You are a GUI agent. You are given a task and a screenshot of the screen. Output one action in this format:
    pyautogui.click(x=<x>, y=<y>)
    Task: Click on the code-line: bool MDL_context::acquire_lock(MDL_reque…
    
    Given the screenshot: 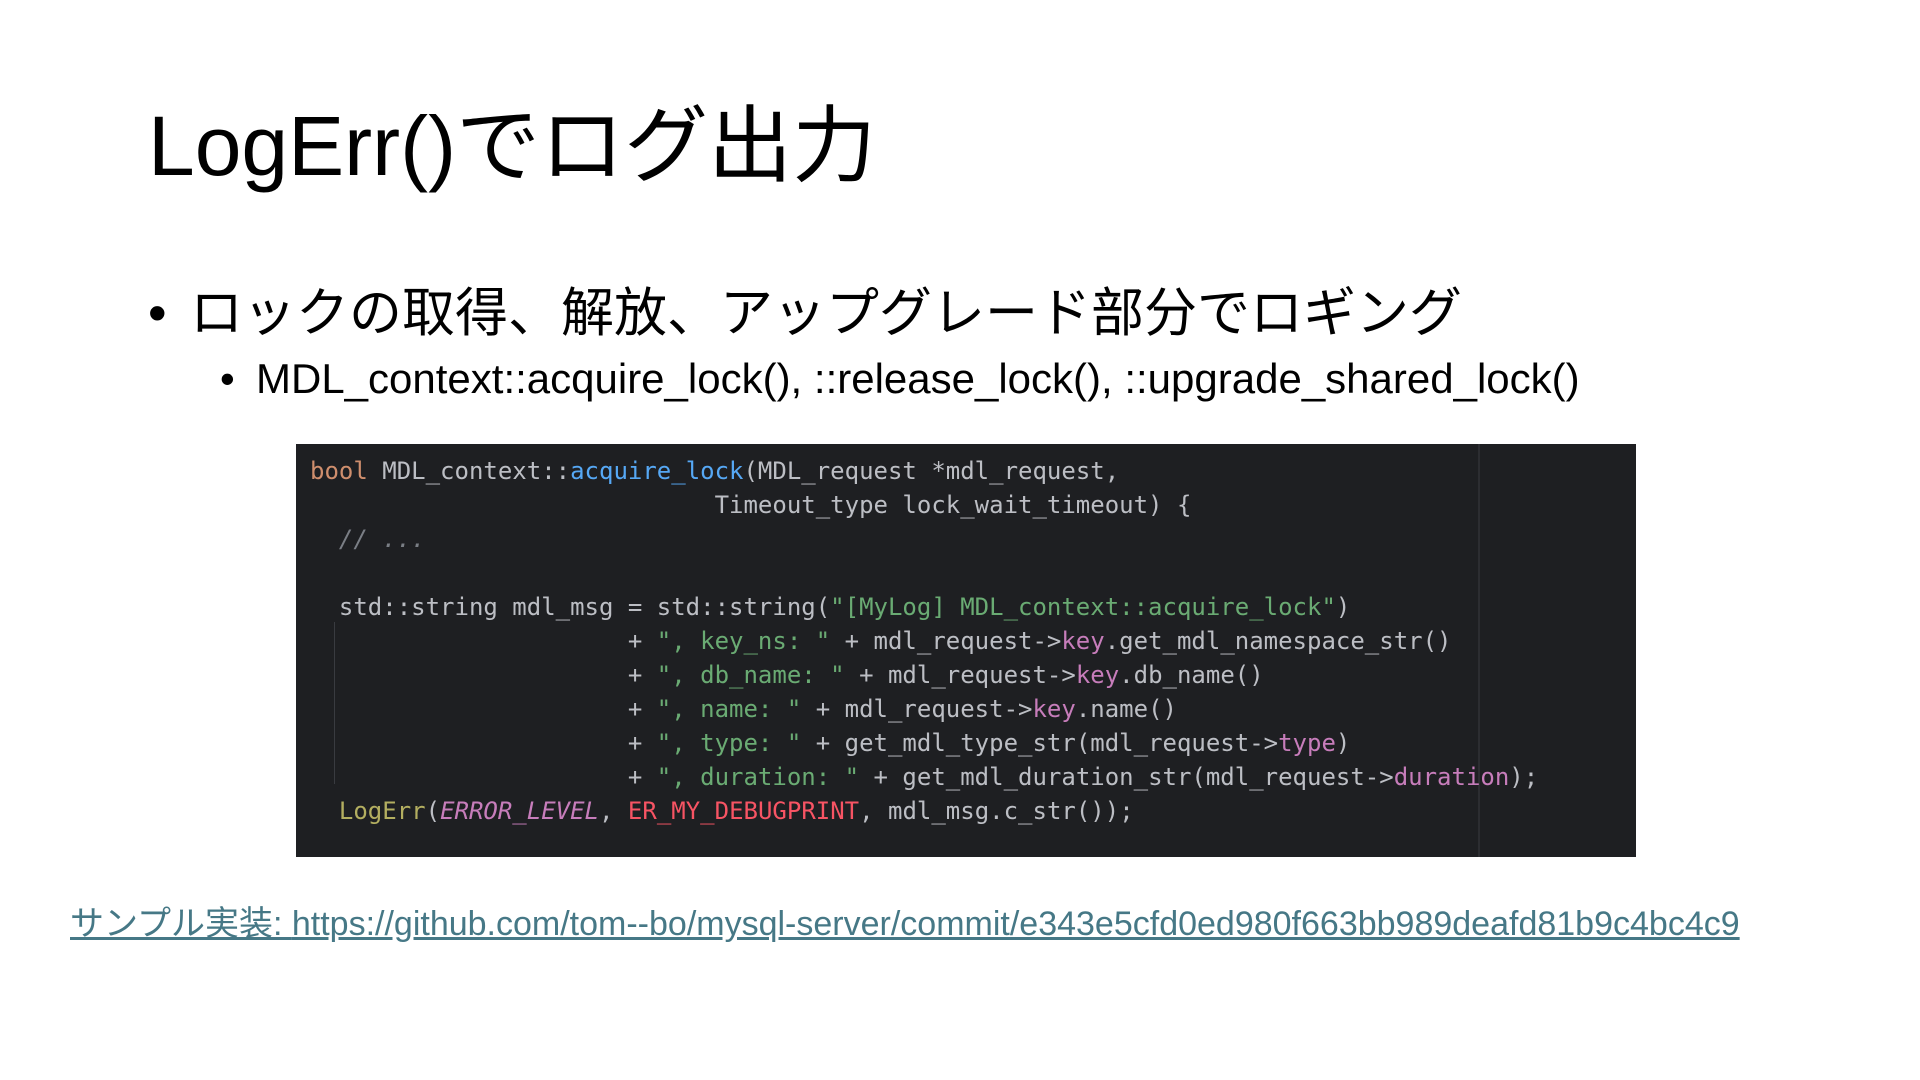 What is the action you would take?
    pyautogui.click(x=973, y=471)
    